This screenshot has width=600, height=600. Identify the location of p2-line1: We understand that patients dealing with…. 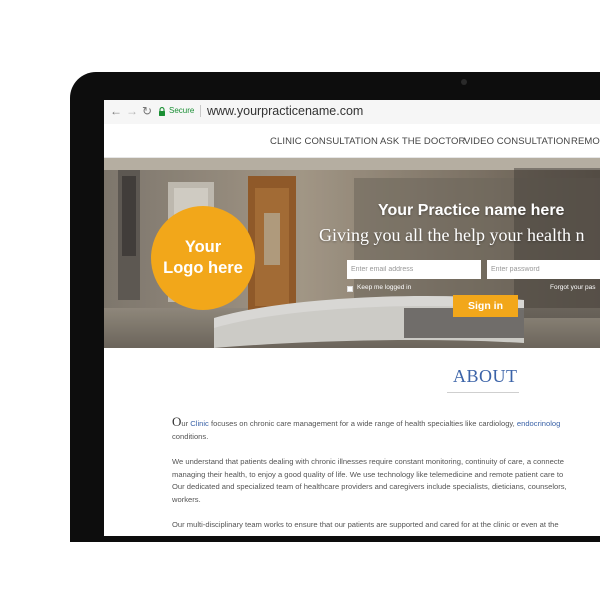
(368, 461).